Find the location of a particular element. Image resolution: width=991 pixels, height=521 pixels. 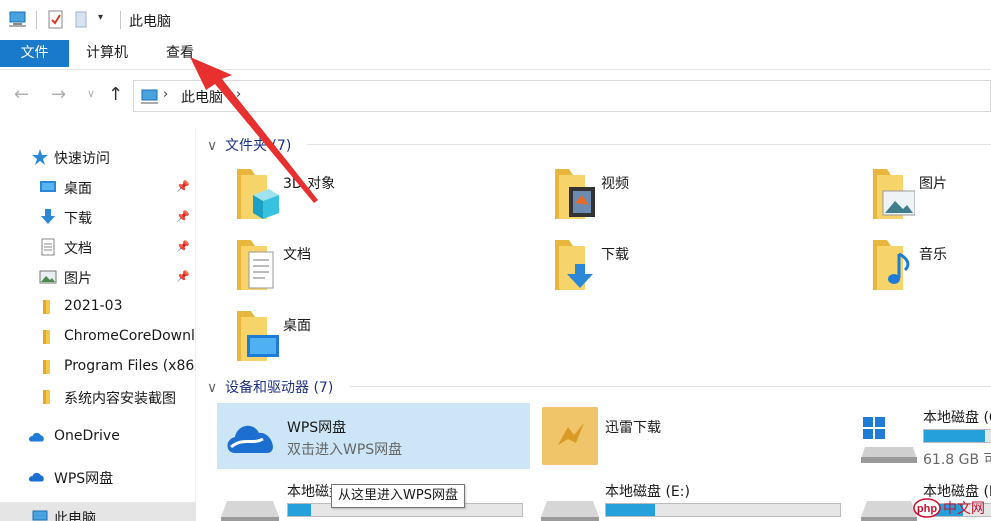

desktop-icon is located at coordinates (48, 186).